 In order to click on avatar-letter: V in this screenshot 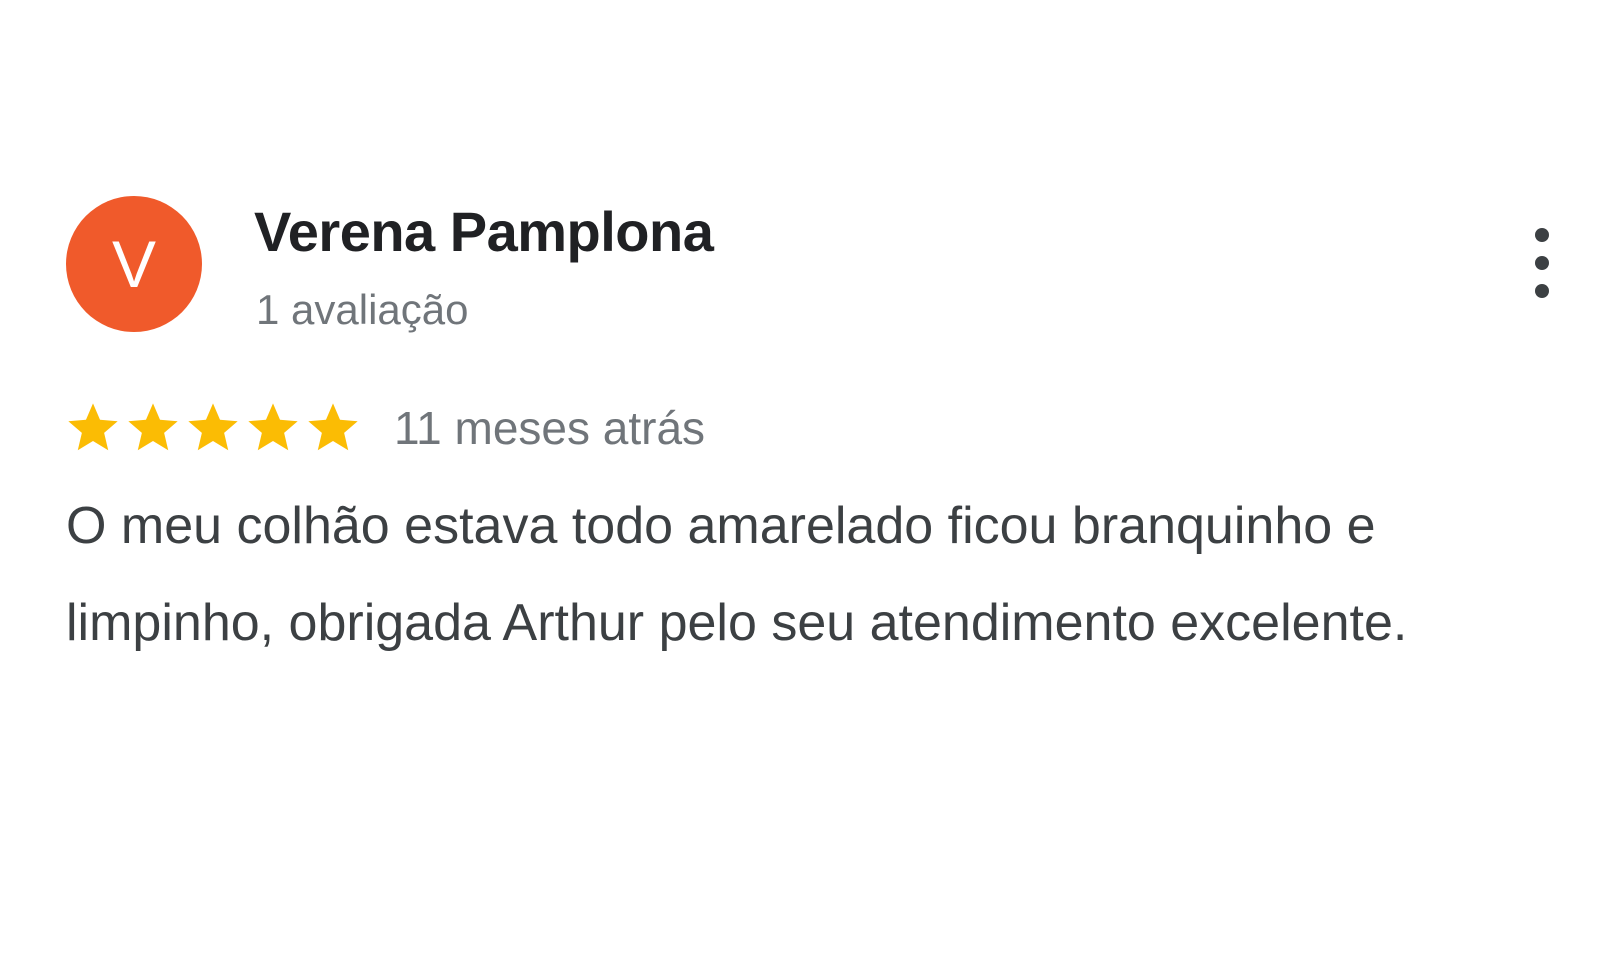, I will do `click(134, 264)`.